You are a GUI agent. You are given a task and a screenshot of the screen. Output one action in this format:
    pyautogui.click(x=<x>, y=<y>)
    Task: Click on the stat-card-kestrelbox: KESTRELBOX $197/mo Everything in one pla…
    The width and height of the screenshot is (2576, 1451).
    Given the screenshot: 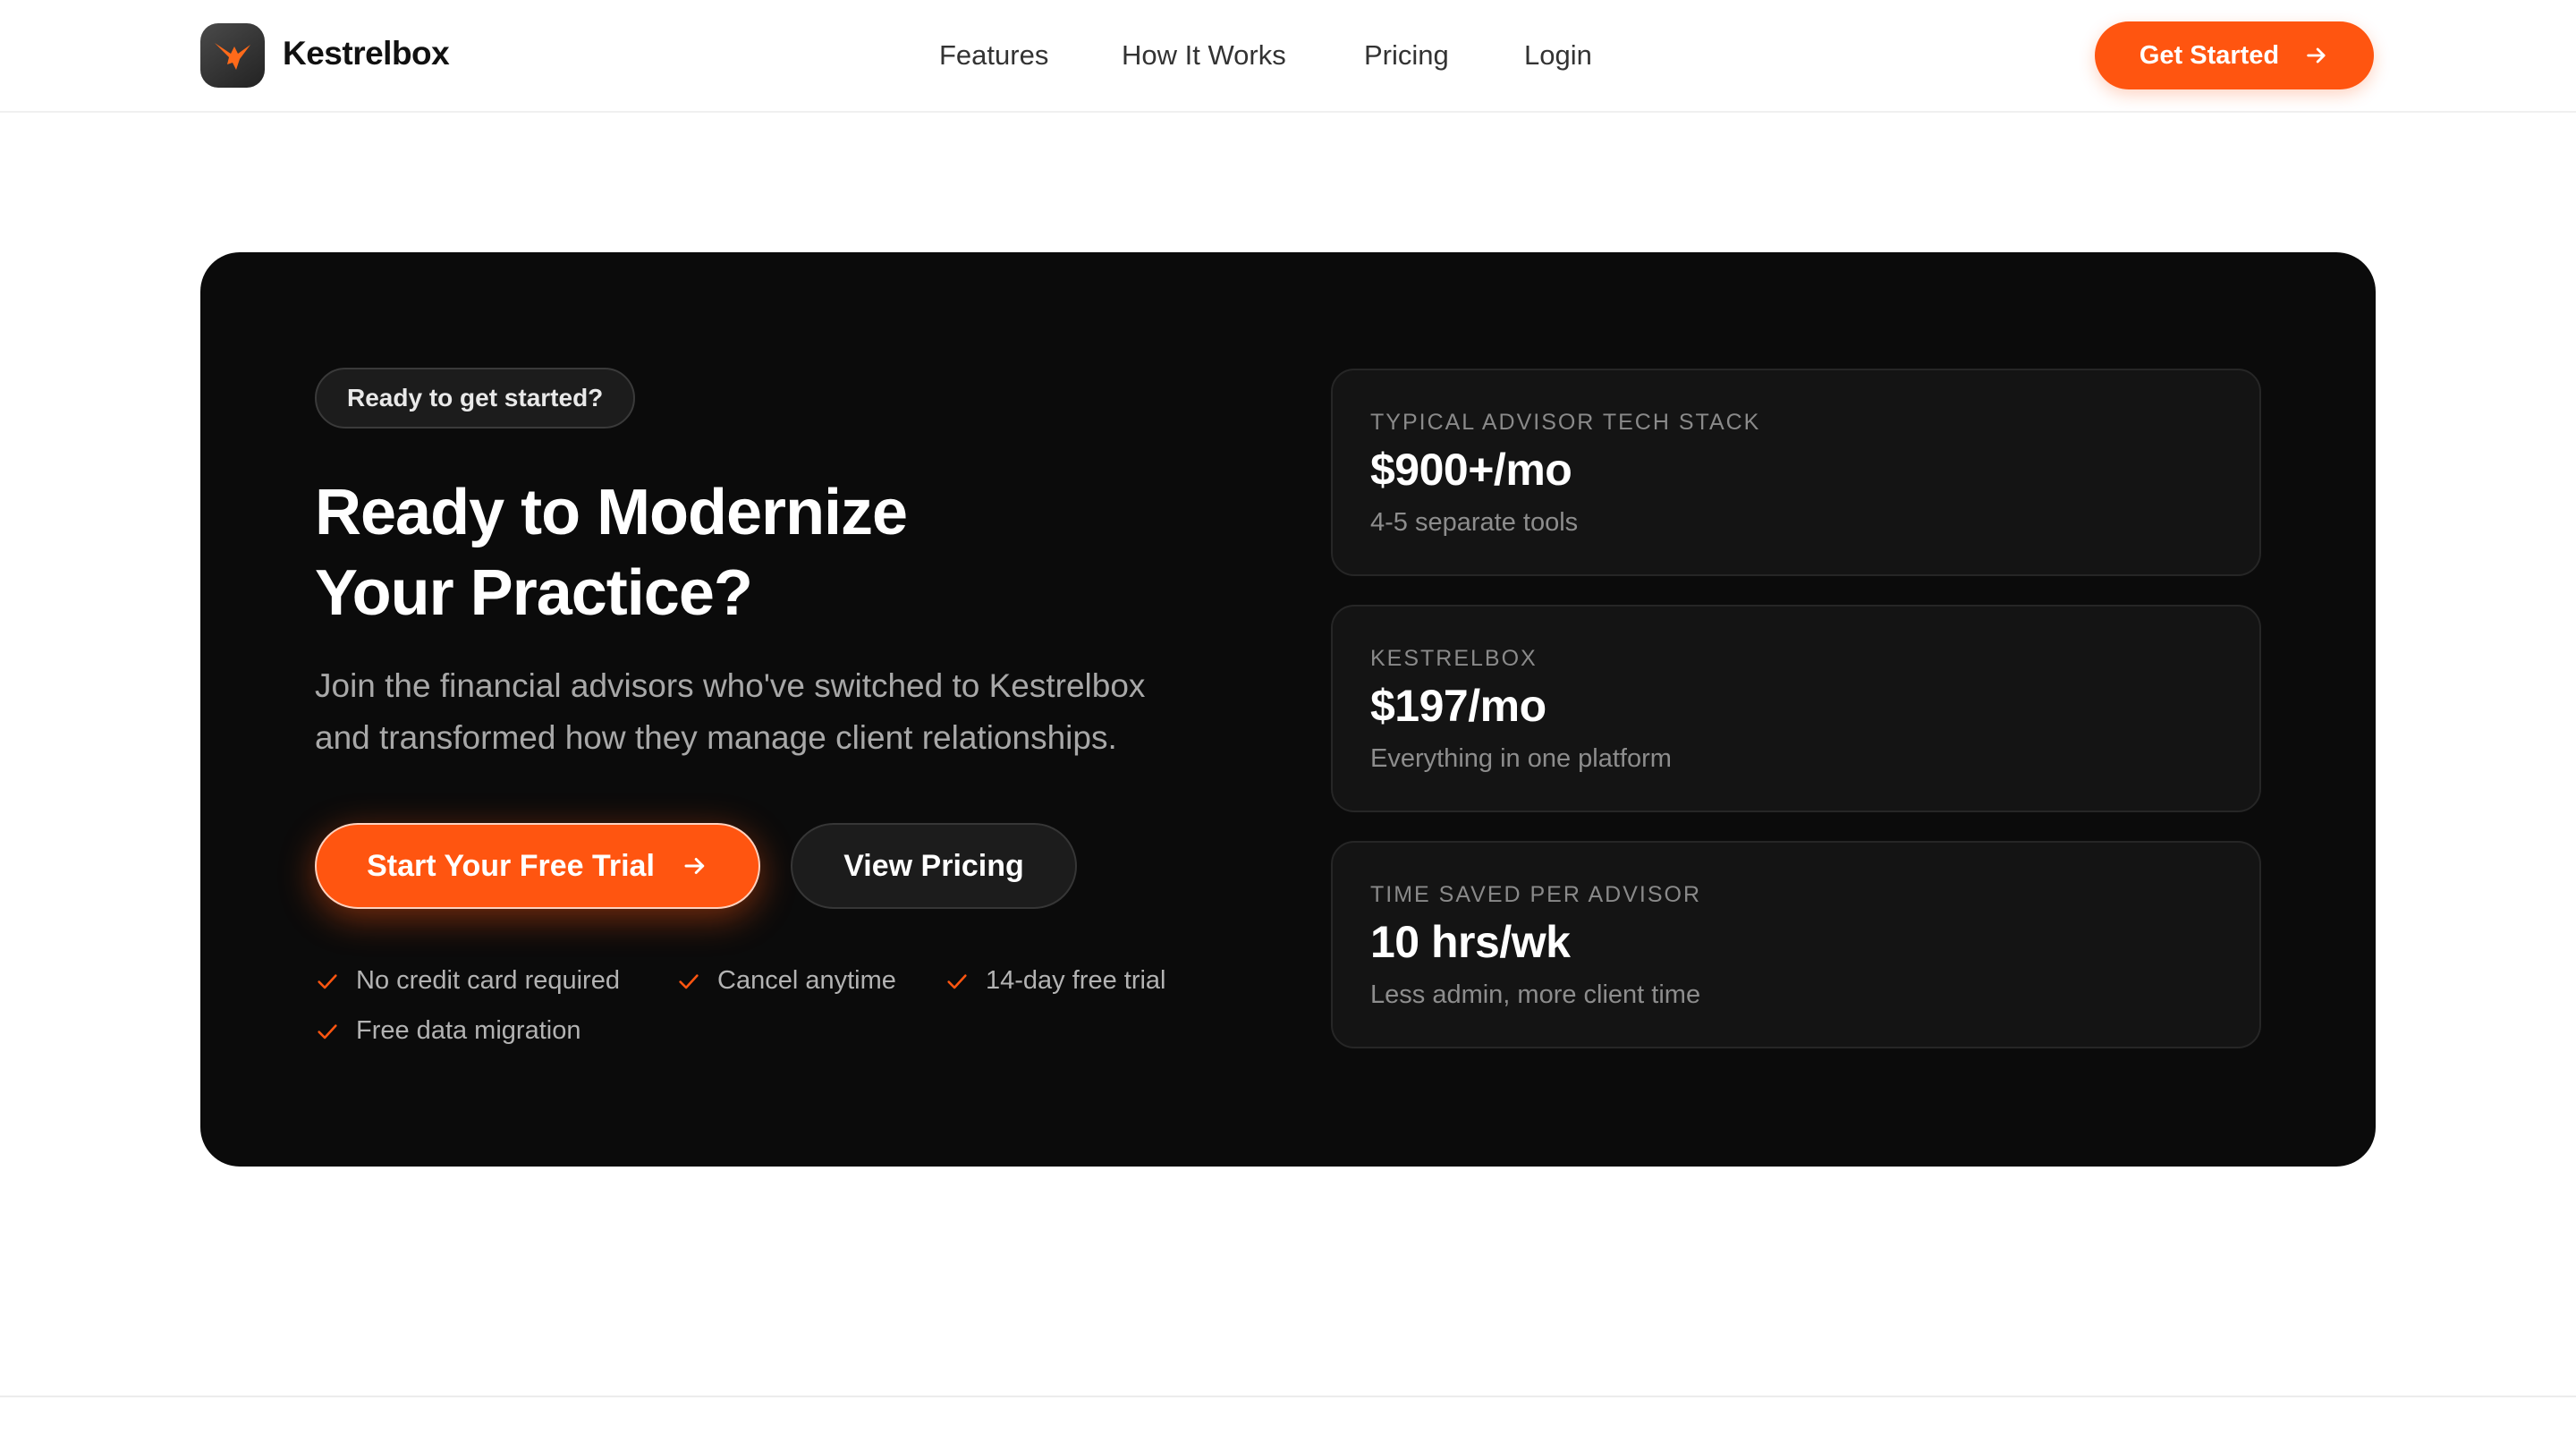 What is the action you would take?
    pyautogui.click(x=1796, y=708)
    